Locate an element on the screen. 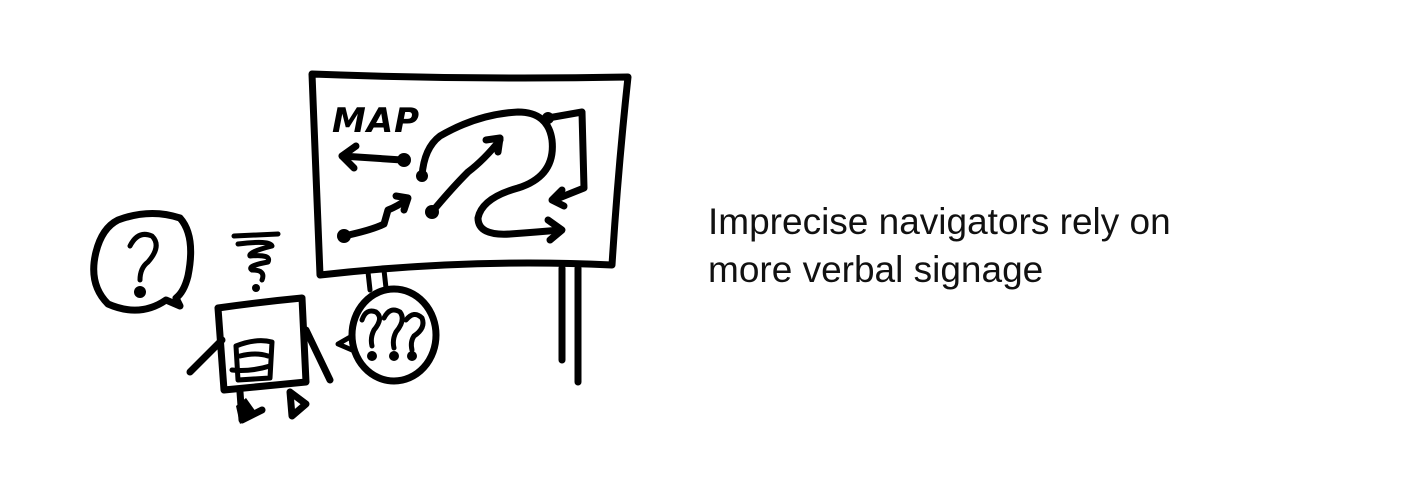  caption-line-1: Imprecise navigators rely on is located at coordinates (939, 221).